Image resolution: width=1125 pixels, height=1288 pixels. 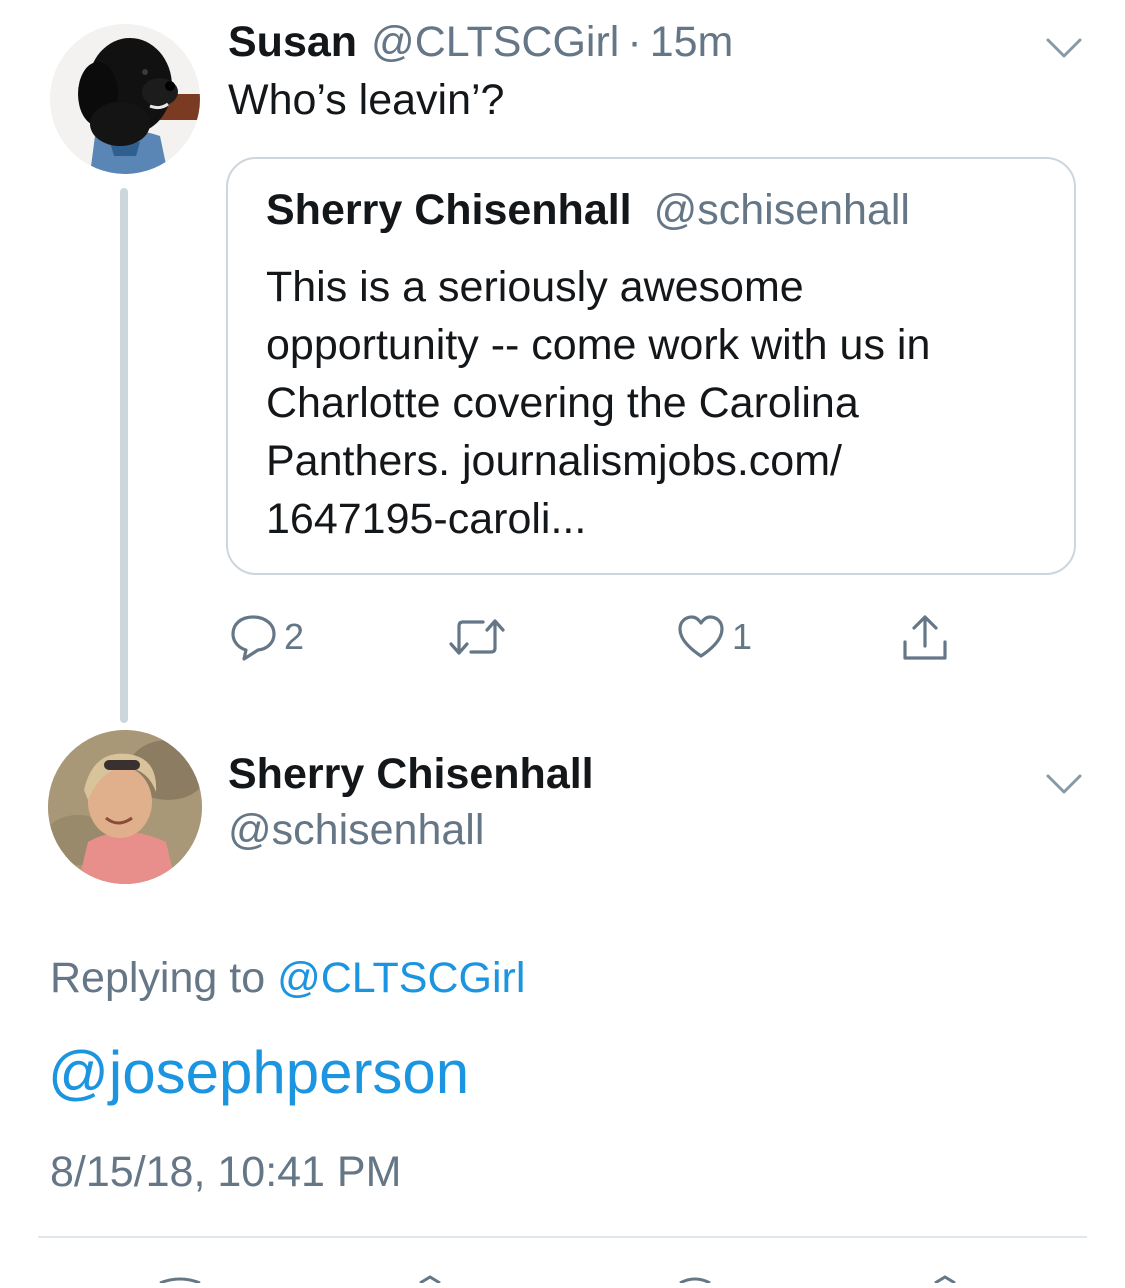 I want to click on quoted-author-handle: @schisenhall, so click(x=781, y=210).